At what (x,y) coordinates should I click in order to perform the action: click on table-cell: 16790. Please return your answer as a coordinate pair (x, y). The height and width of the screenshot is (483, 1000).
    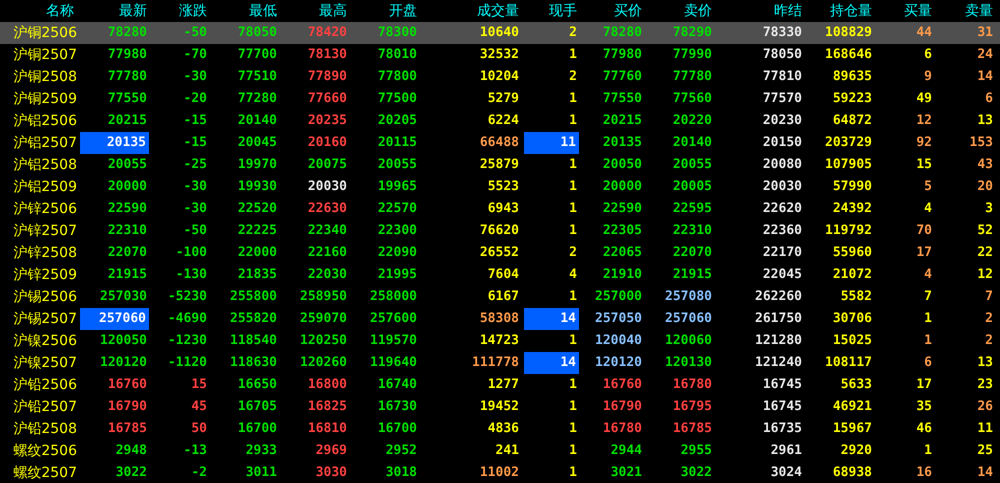
    Looking at the image, I should click on (622, 406).